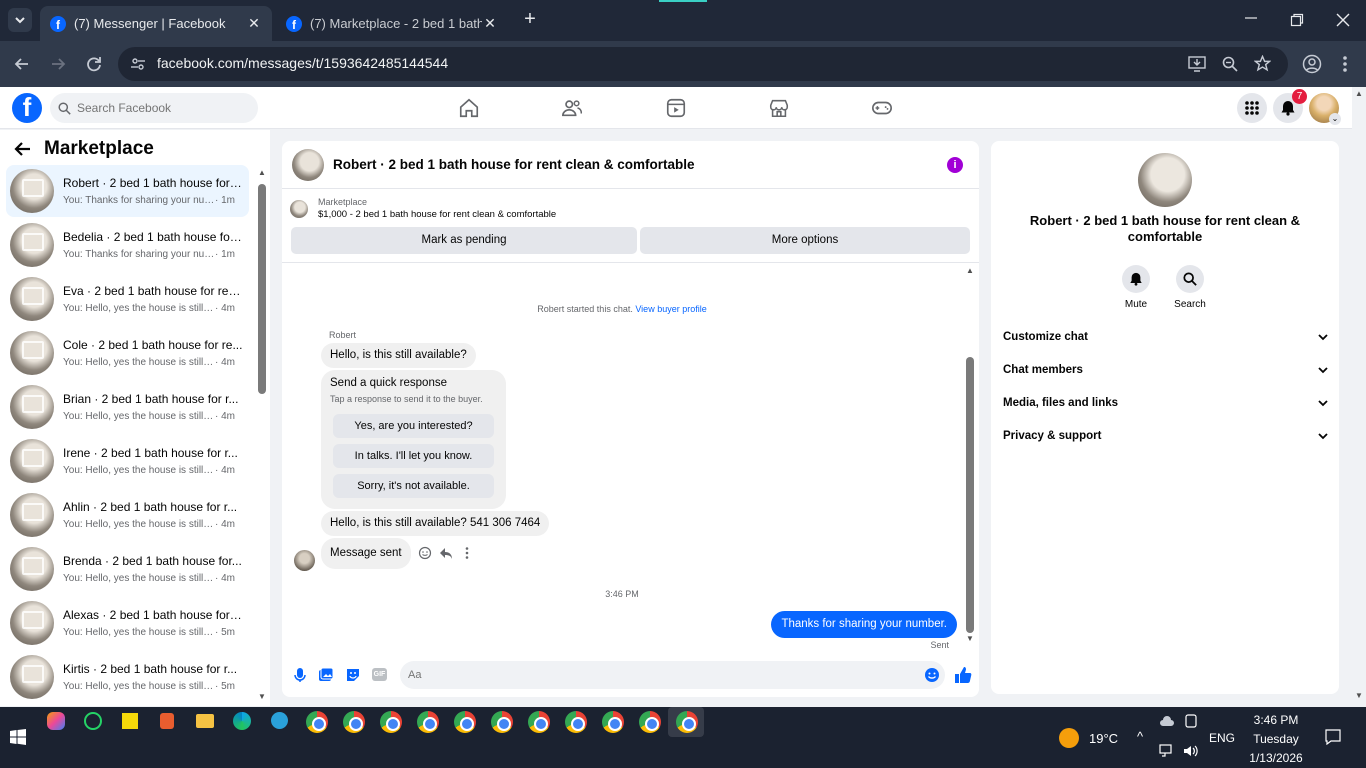 The height and width of the screenshot is (768, 1366). What do you see at coordinates (18, 737) in the screenshot?
I see `windows-start-icon` at bounding box center [18, 737].